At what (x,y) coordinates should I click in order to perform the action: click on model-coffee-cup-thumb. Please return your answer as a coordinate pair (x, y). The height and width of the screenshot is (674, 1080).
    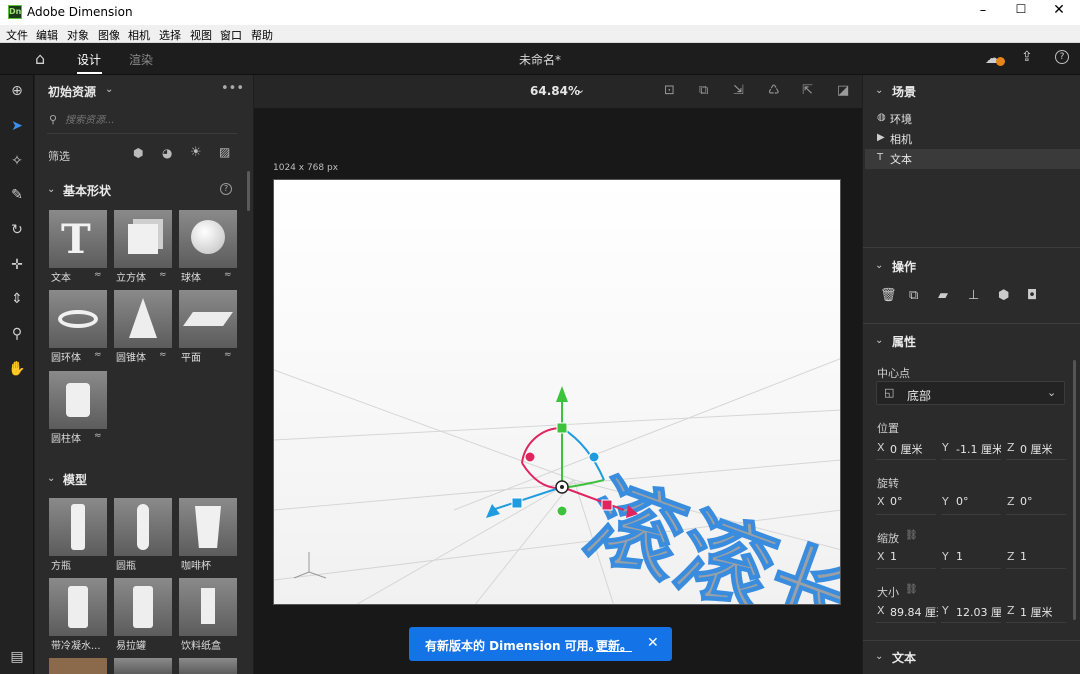
    Looking at the image, I should click on (208, 527).